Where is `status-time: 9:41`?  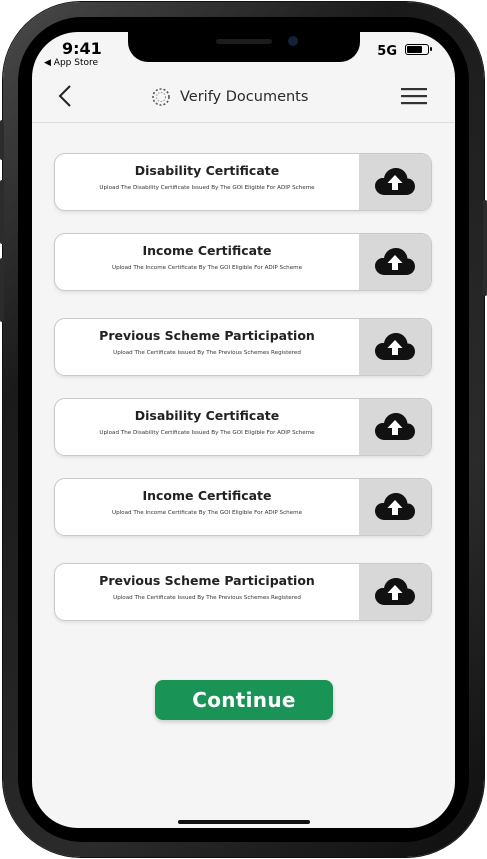 status-time: 9:41 is located at coordinates (82, 48).